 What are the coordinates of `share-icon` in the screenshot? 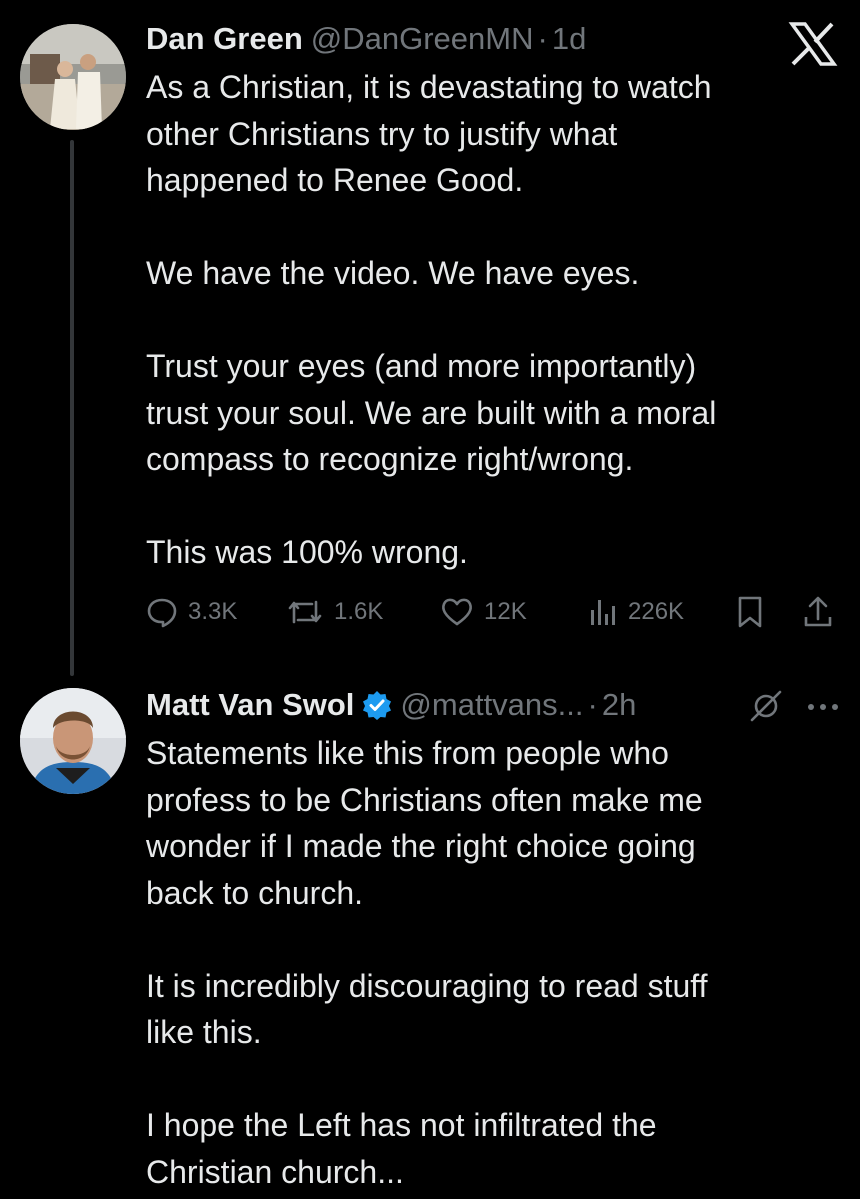 It's located at (818, 611).